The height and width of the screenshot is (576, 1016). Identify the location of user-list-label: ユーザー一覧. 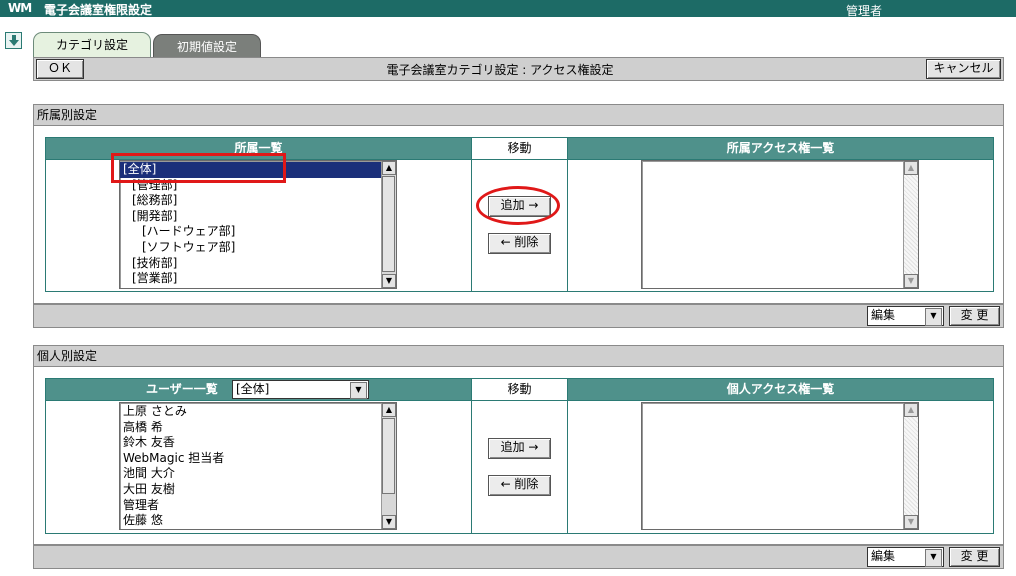
(182, 389).